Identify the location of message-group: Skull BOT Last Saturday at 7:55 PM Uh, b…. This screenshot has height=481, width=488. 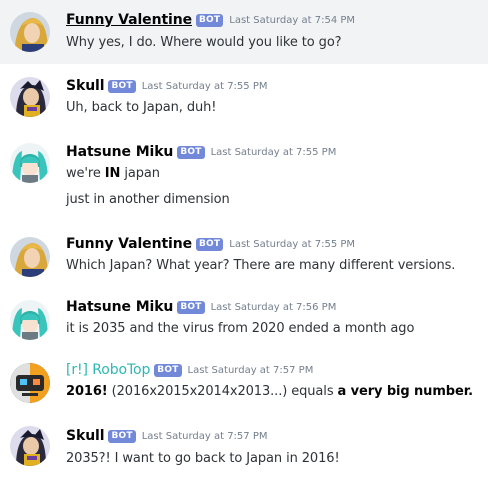
(244, 97).